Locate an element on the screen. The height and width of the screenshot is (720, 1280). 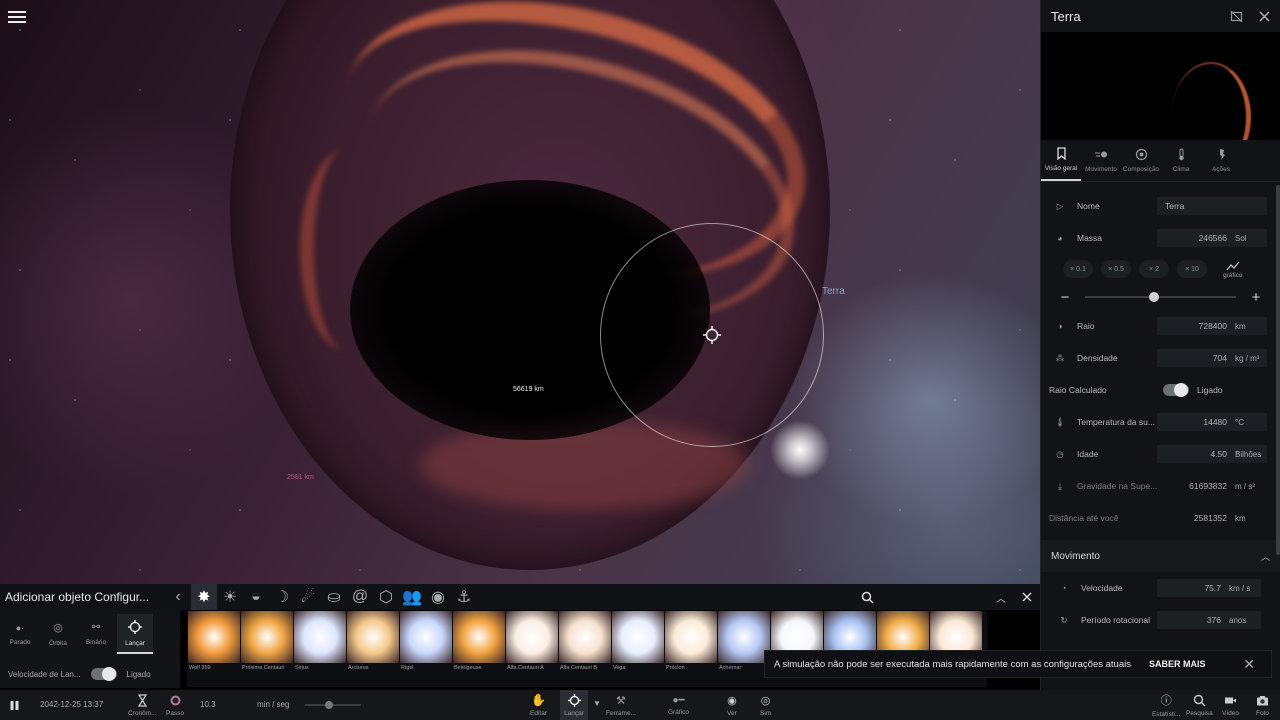
section-movement-header: Movimento ︿ is located at coordinates (1160, 556).